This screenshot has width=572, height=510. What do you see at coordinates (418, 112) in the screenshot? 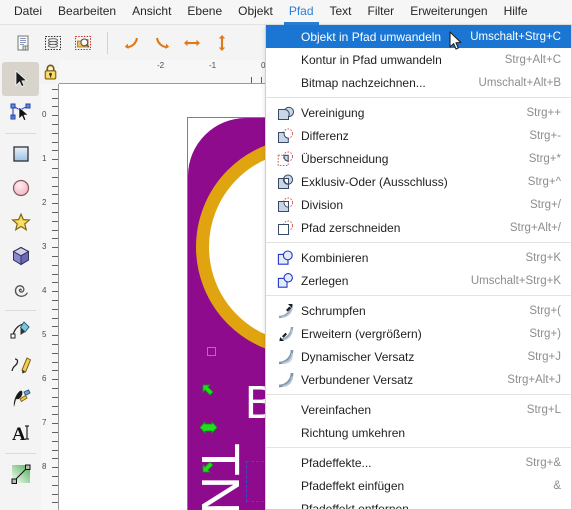
I see `menu-item-vereinigung: Vereinigung Strg++` at bounding box center [418, 112].